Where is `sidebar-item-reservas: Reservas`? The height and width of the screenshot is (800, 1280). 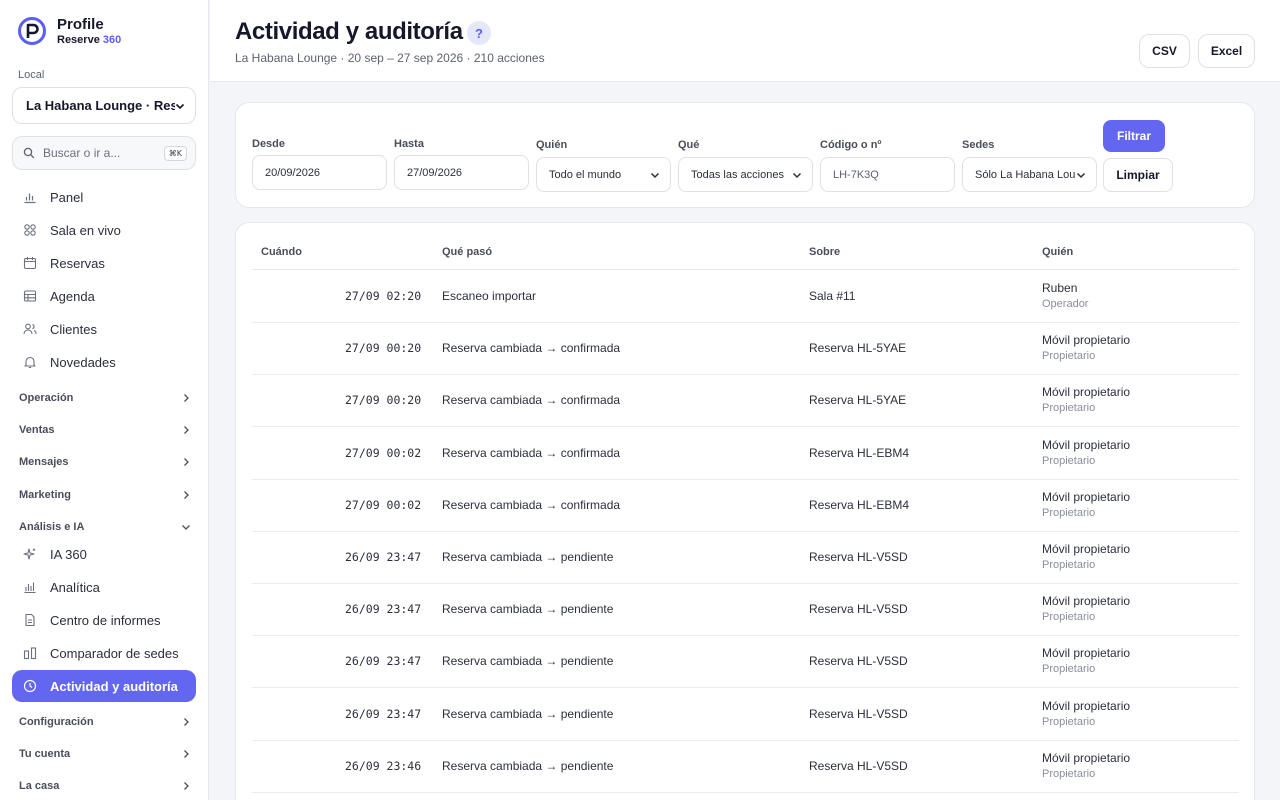 sidebar-item-reservas: Reservas is located at coordinates (104, 263).